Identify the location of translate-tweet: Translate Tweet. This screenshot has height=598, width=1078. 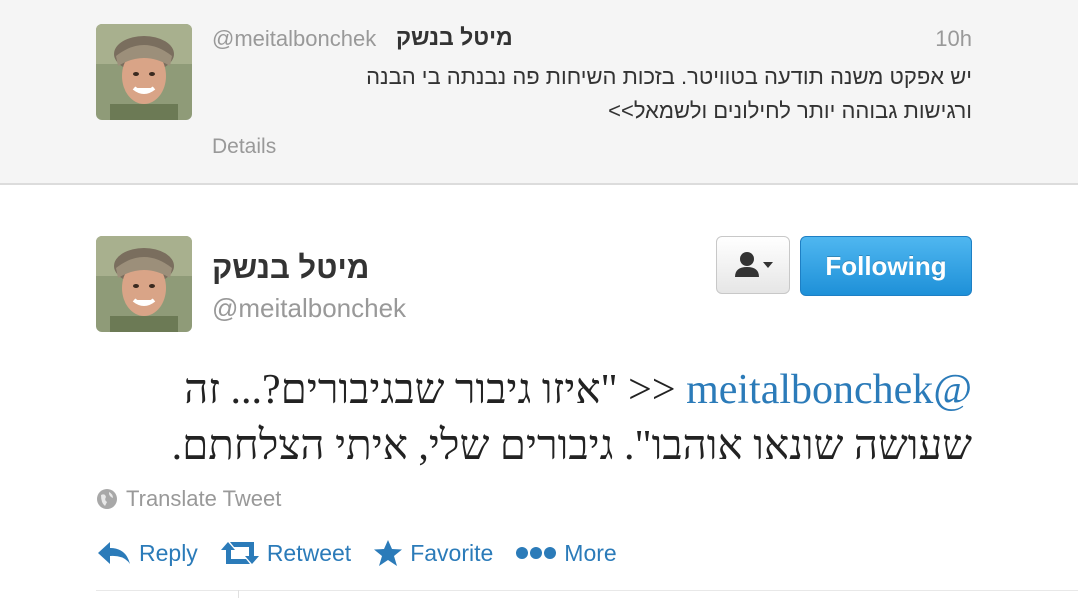
(188, 499).